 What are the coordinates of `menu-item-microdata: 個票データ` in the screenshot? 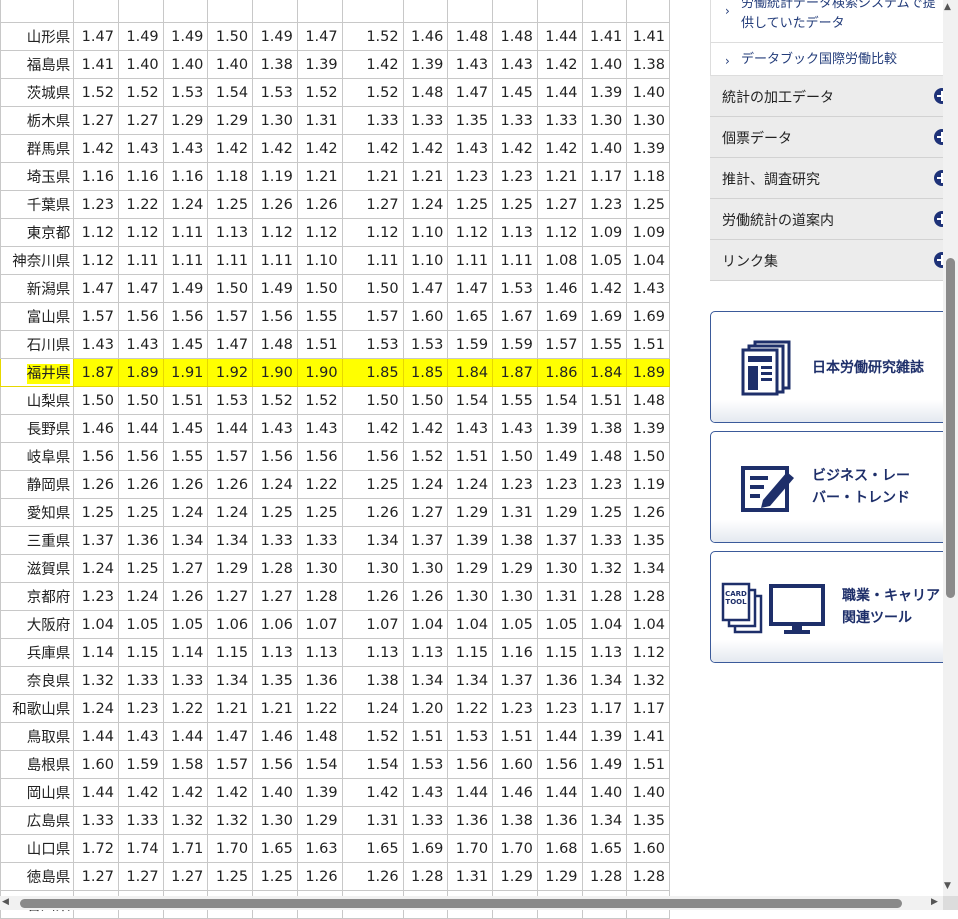 It's located at (830, 137).